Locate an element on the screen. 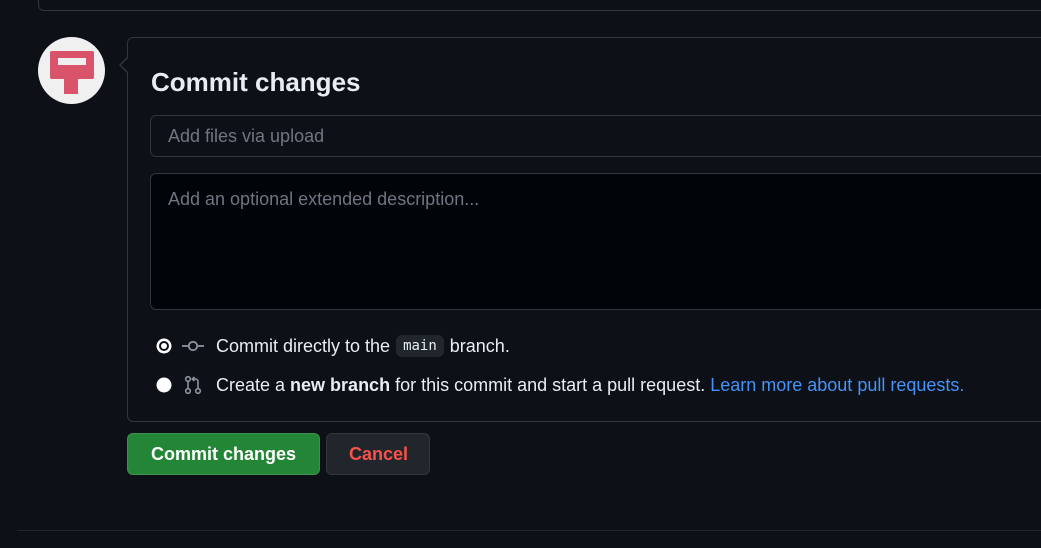 Image resolution: width=1041 pixels, height=548 pixels. avatar-identicon-bar is located at coordinates (72, 61).